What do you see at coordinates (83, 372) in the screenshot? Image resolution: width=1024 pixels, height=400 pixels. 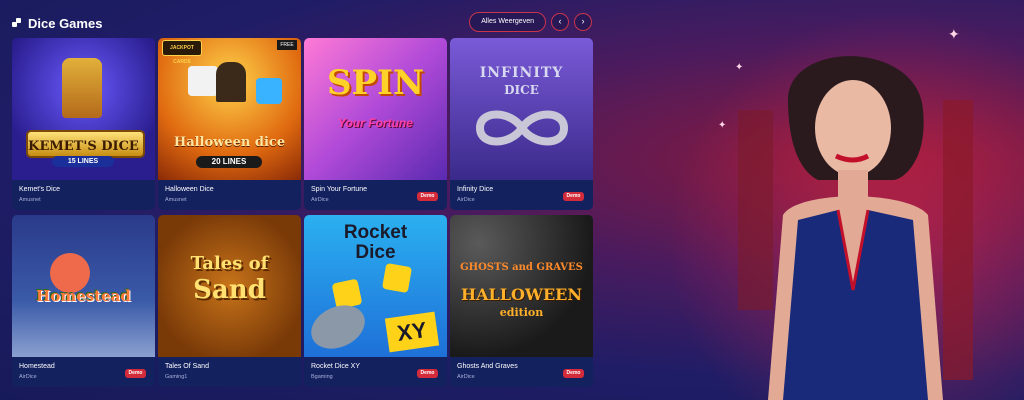 I see `game-info: Homestead AirDice Demo` at bounding box center [83, 372].